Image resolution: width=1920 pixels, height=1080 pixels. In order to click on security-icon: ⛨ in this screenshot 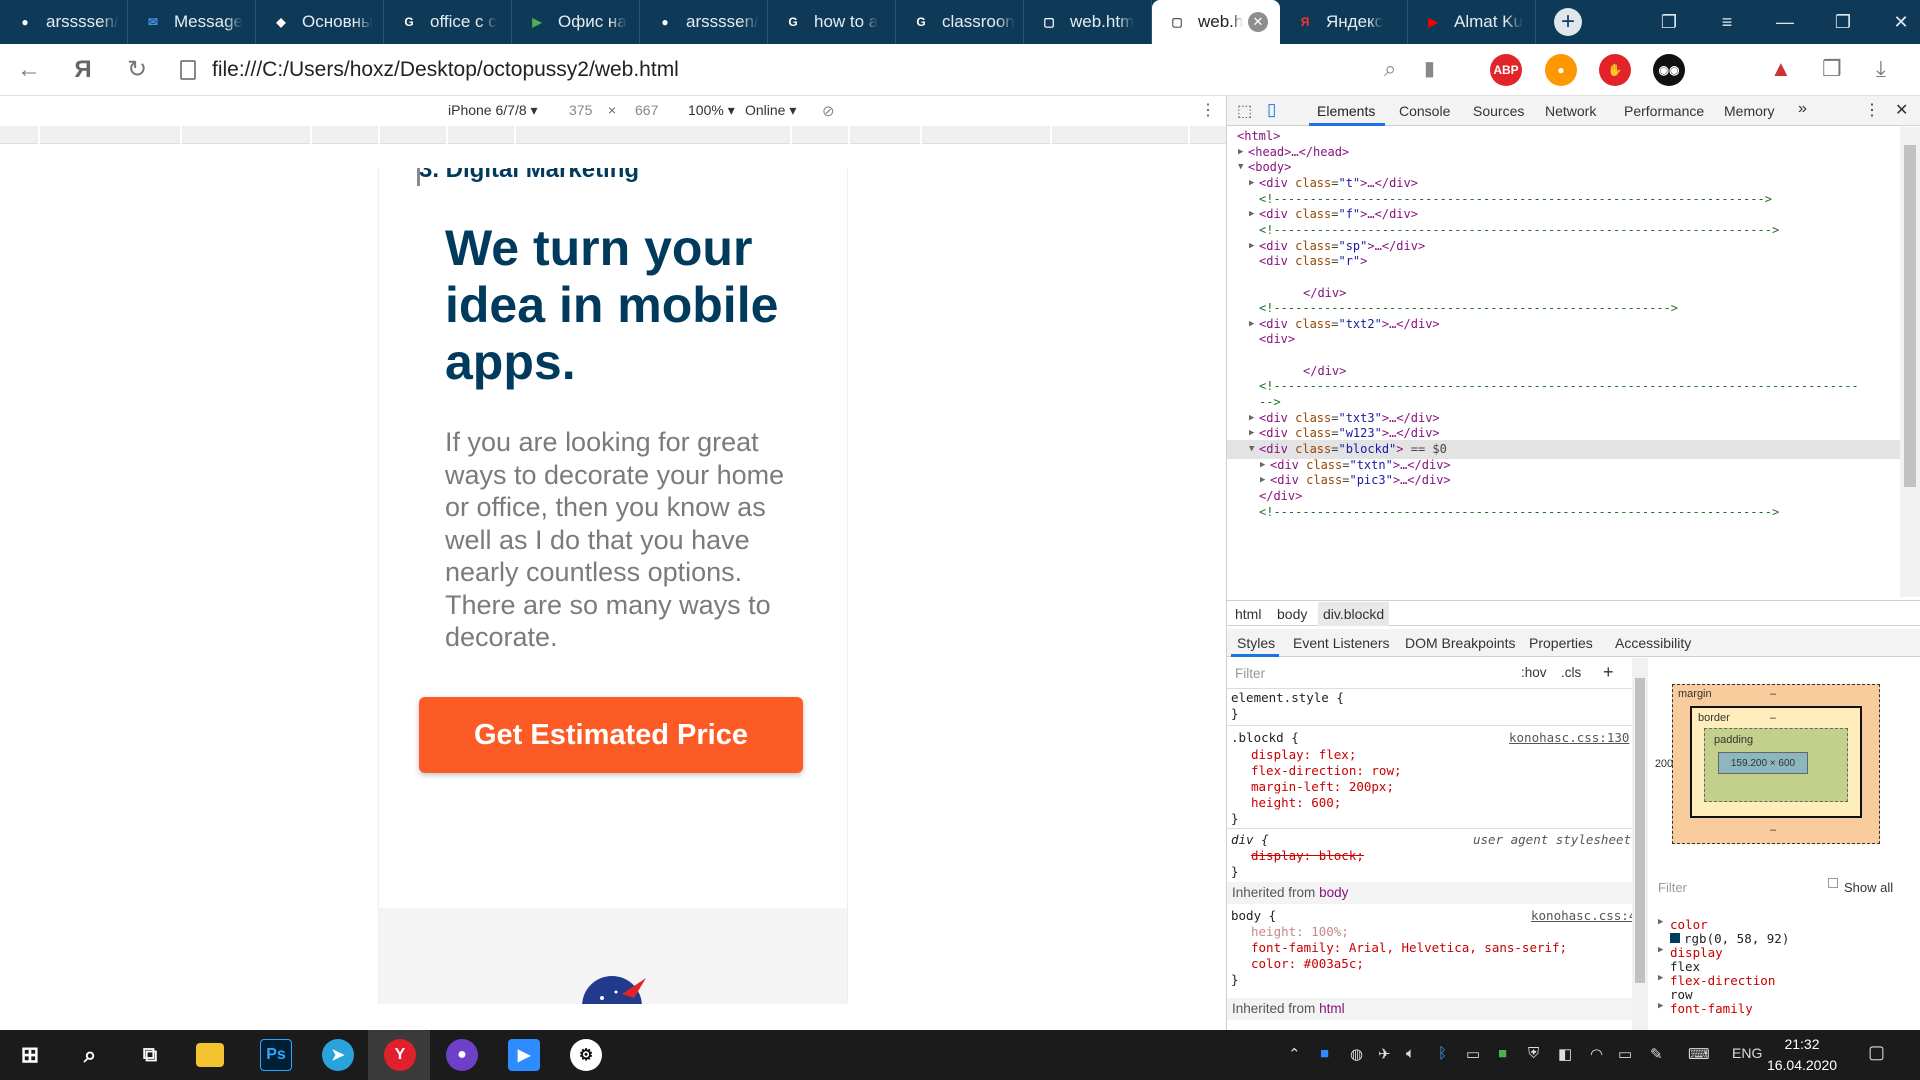, I will do `click(1533, 1053)`.